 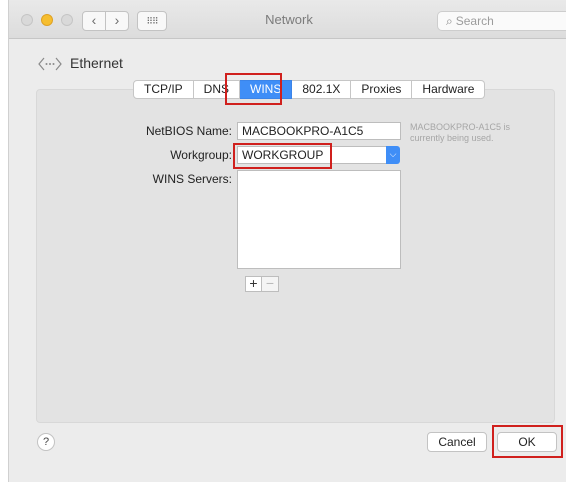 I want to click on workgroup-dropdown-button: ⌵, so click(x=393, y=155).